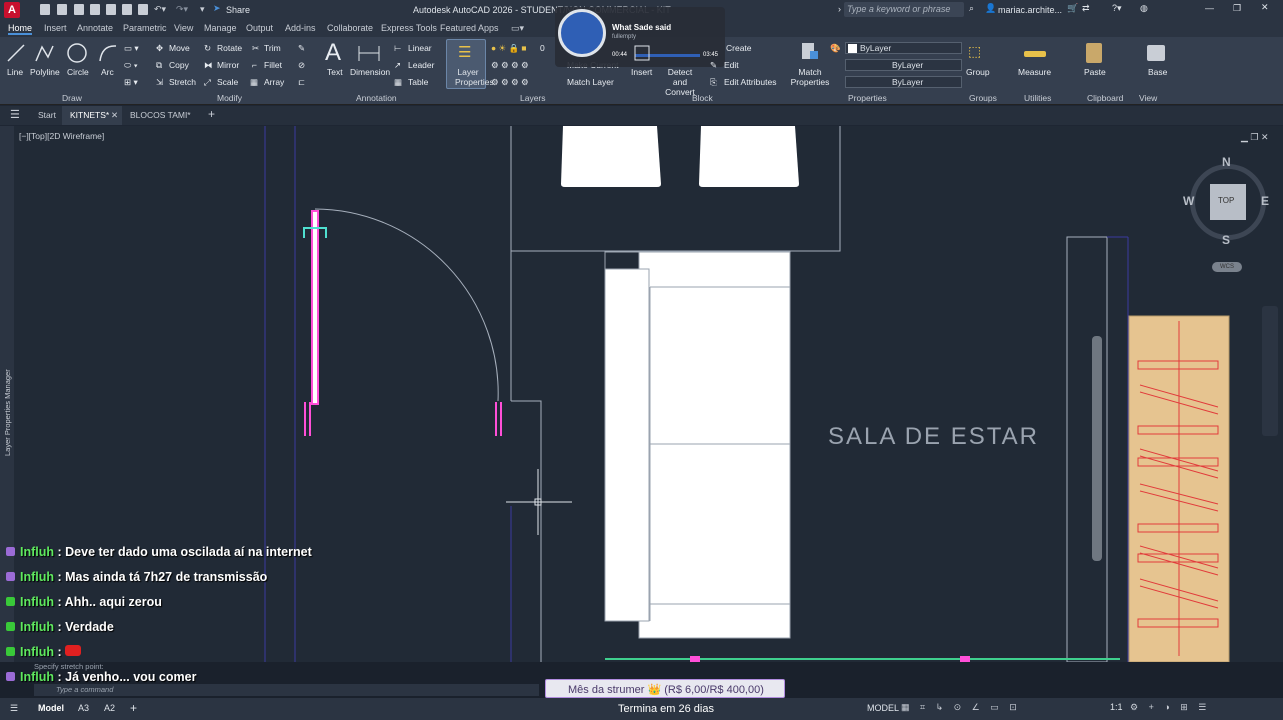 Image resolution: width=1283 pixels, height=720 pixels. What do you see at coordinates (72, 98) in the screenshot?
I see `draw-panel-title: Draw` at bounding box center [72, 98].